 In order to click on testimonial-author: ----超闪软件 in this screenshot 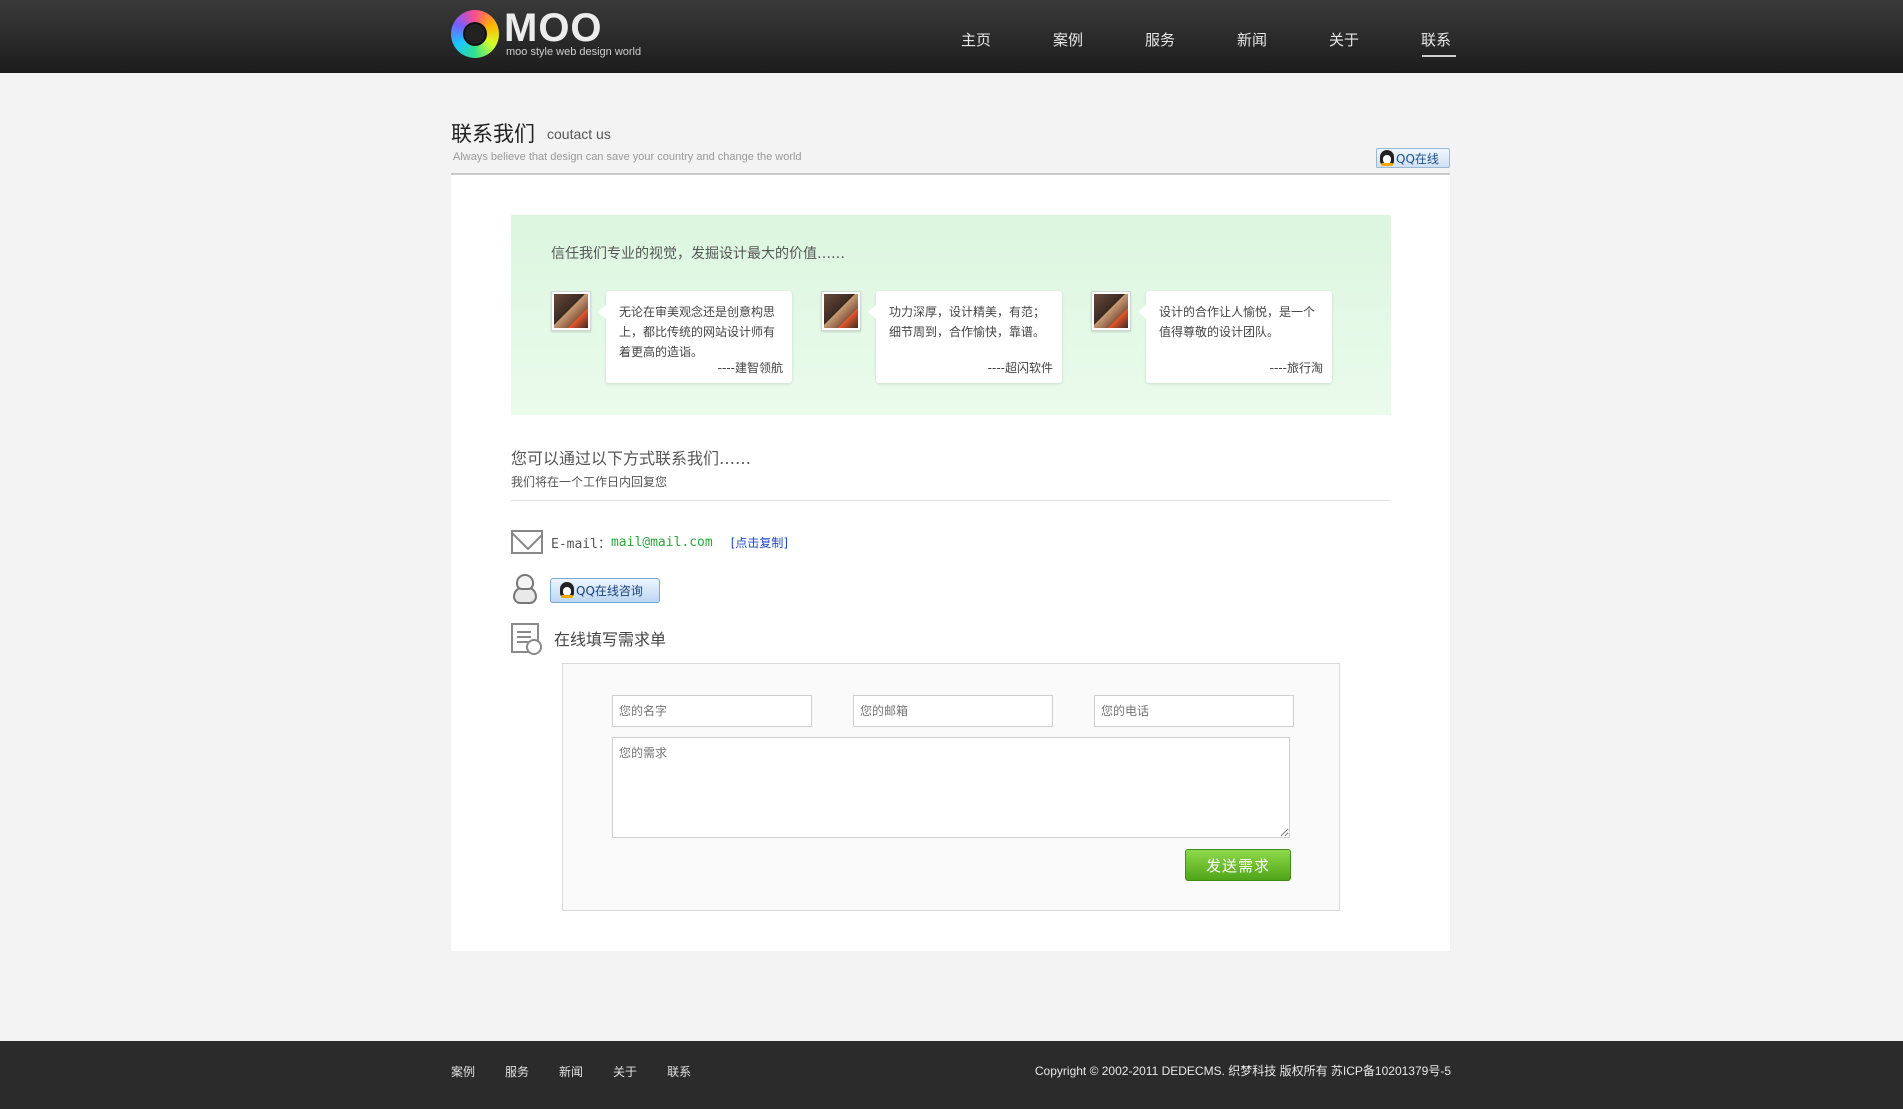, I will do `click(1020, 368)`.